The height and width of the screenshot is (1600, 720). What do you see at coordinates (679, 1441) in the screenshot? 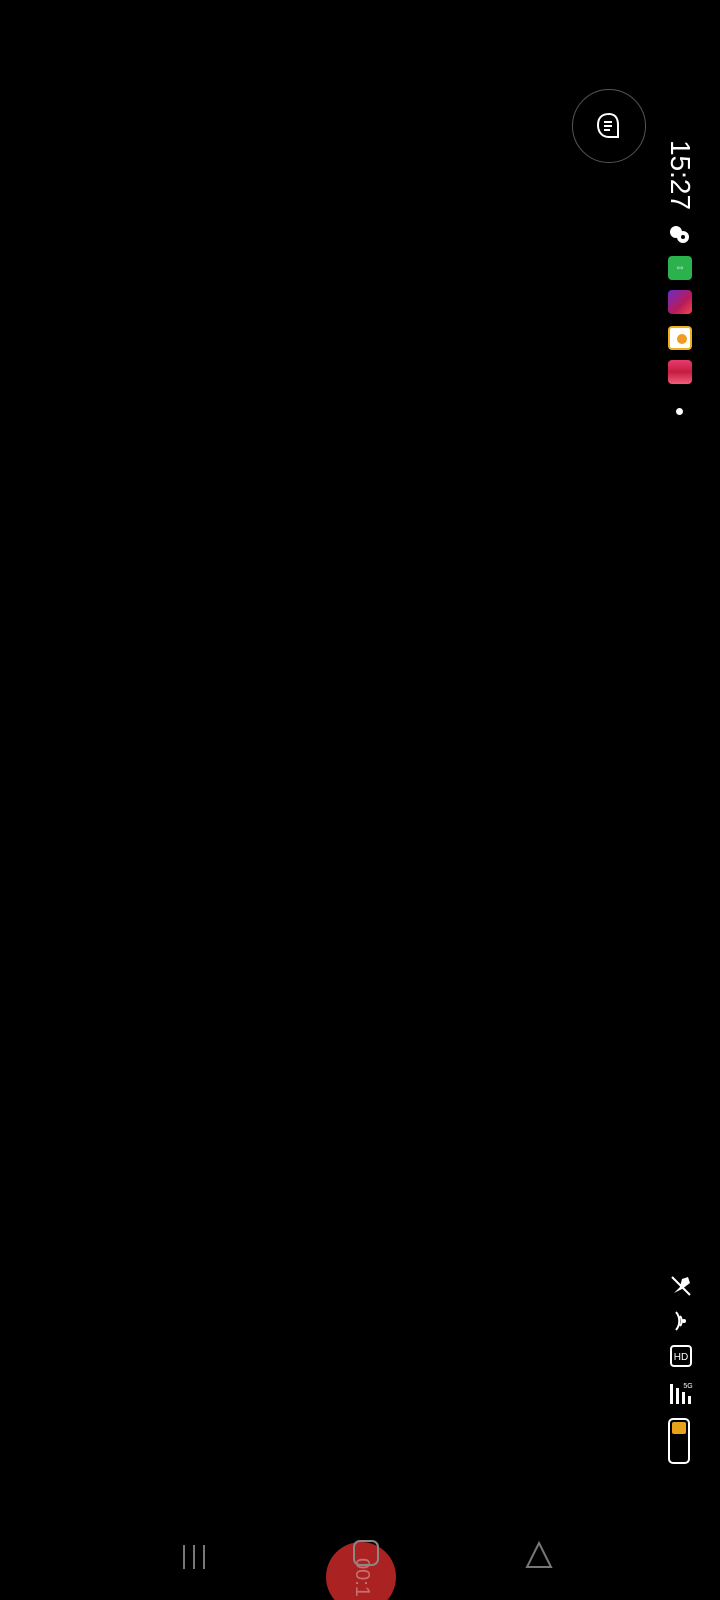
I see `battery-icon` at bounding box center [679, 1441].